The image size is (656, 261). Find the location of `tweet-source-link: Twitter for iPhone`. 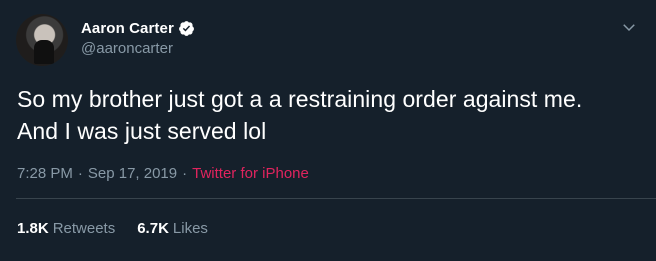

tweet-source-link: Twitter for iPhone is located at coordinates (250, 173).